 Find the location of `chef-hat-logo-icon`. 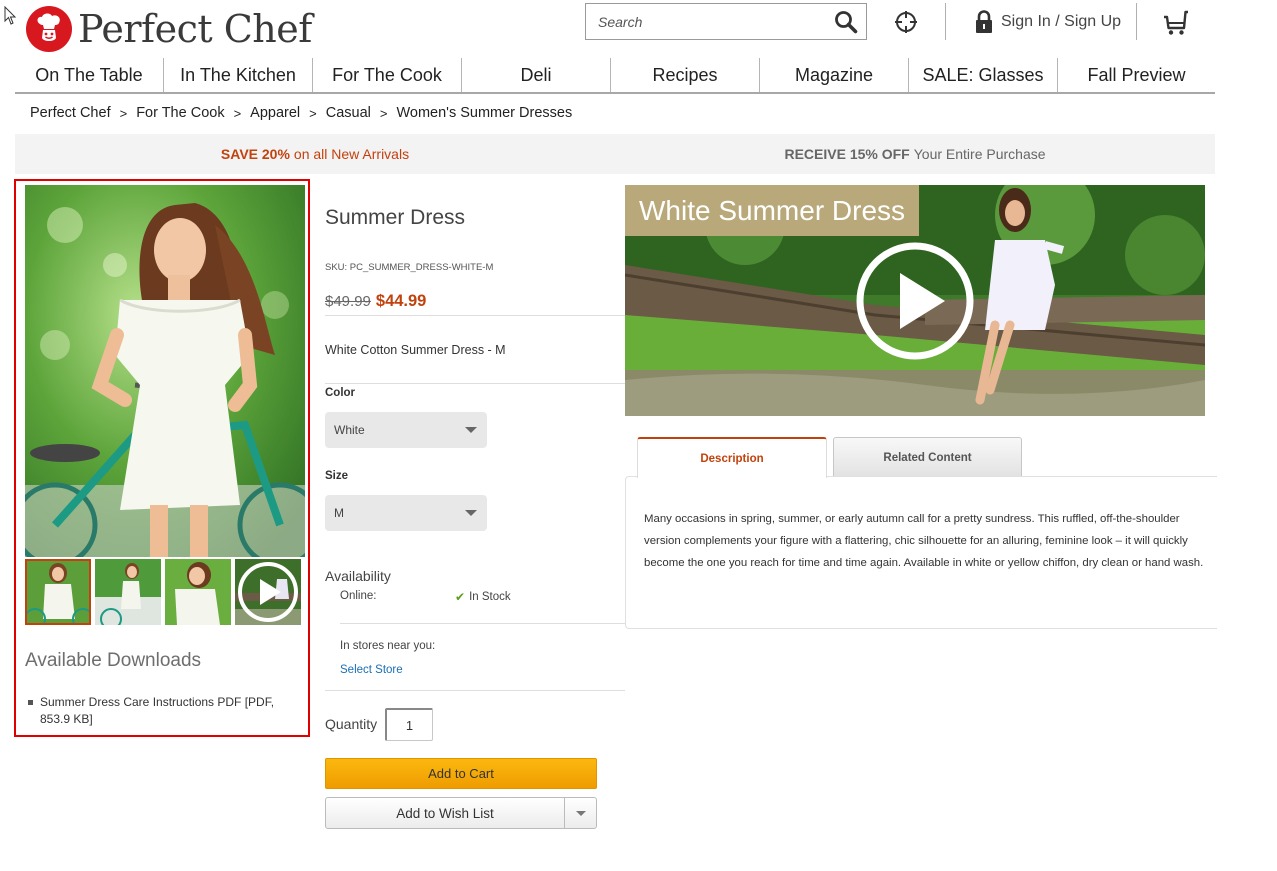

chef-hat-logo-icon is located at coordinates (49, 29).